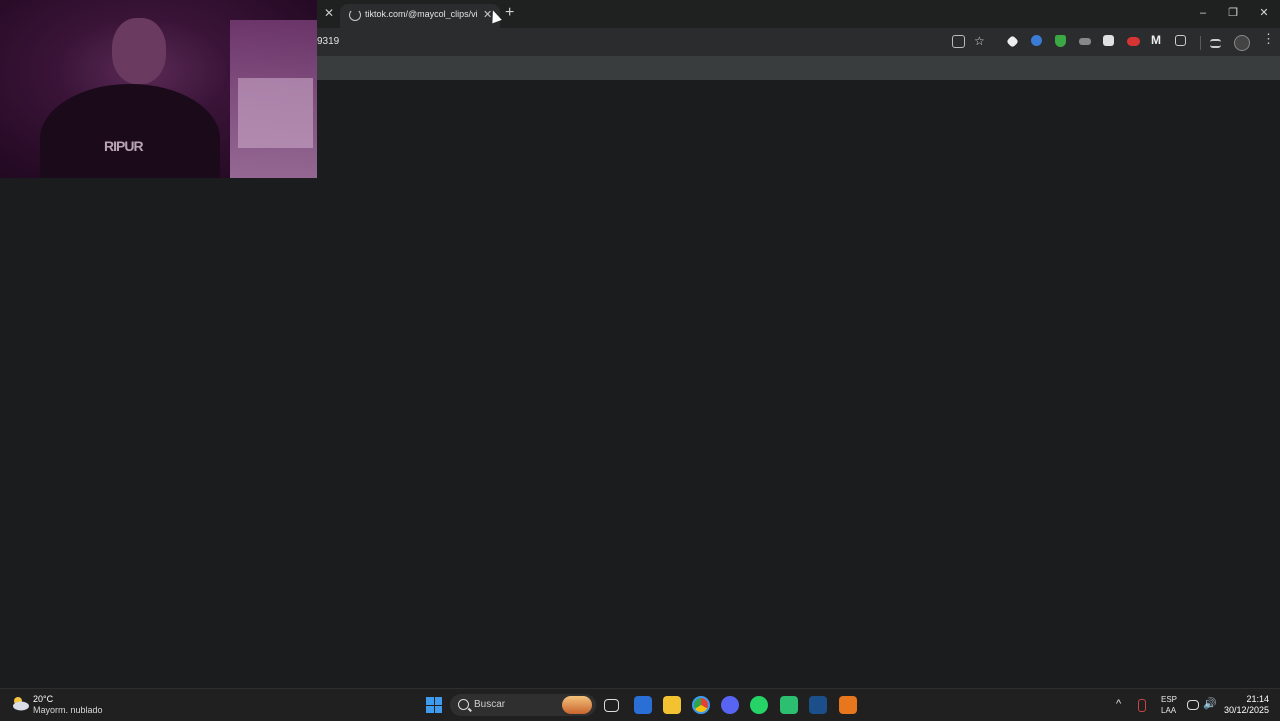 This screenshot has height=721, width=1280. Describe the element at coordinates (1264, 13) in the screenshot. I see `window-close-button: ✕` at that location.